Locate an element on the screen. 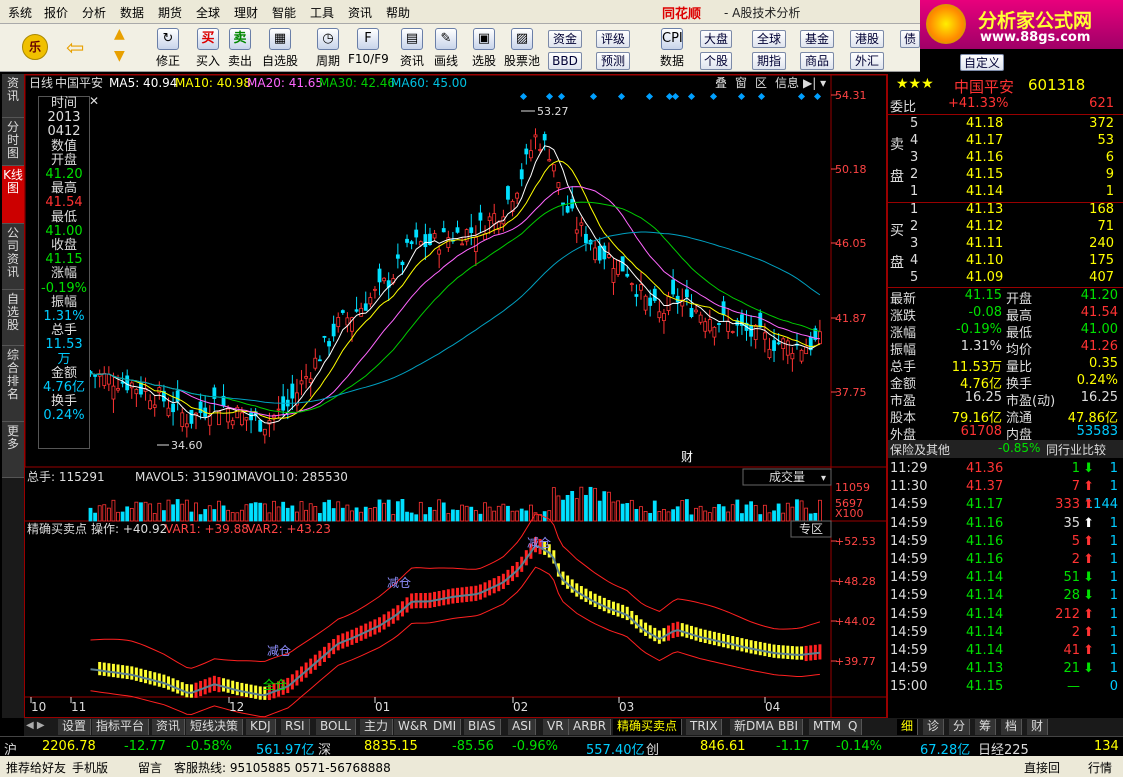  dropdown-arrow-icon: ▾ is located at coordinates (823, 478).